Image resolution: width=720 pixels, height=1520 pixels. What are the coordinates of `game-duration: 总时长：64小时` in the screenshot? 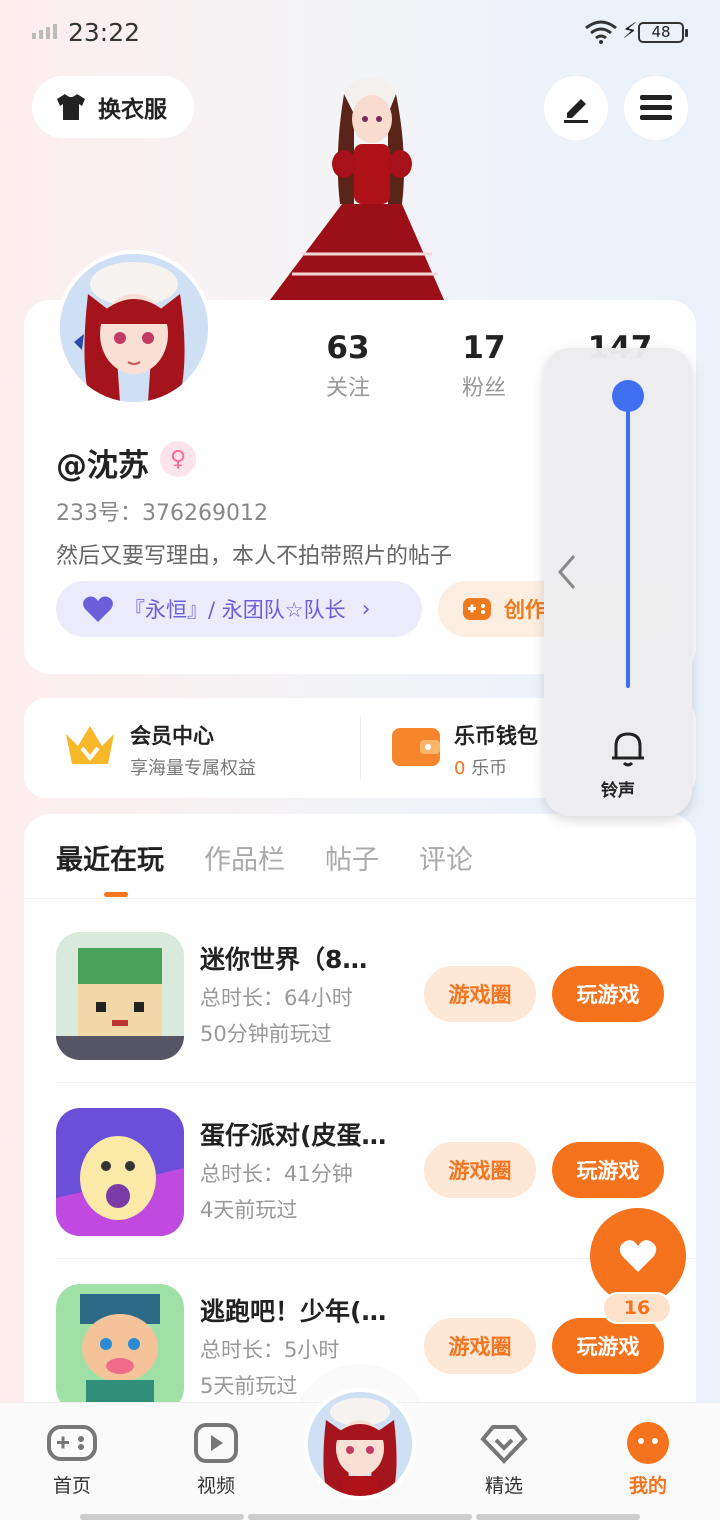 It's located at (276, 998).